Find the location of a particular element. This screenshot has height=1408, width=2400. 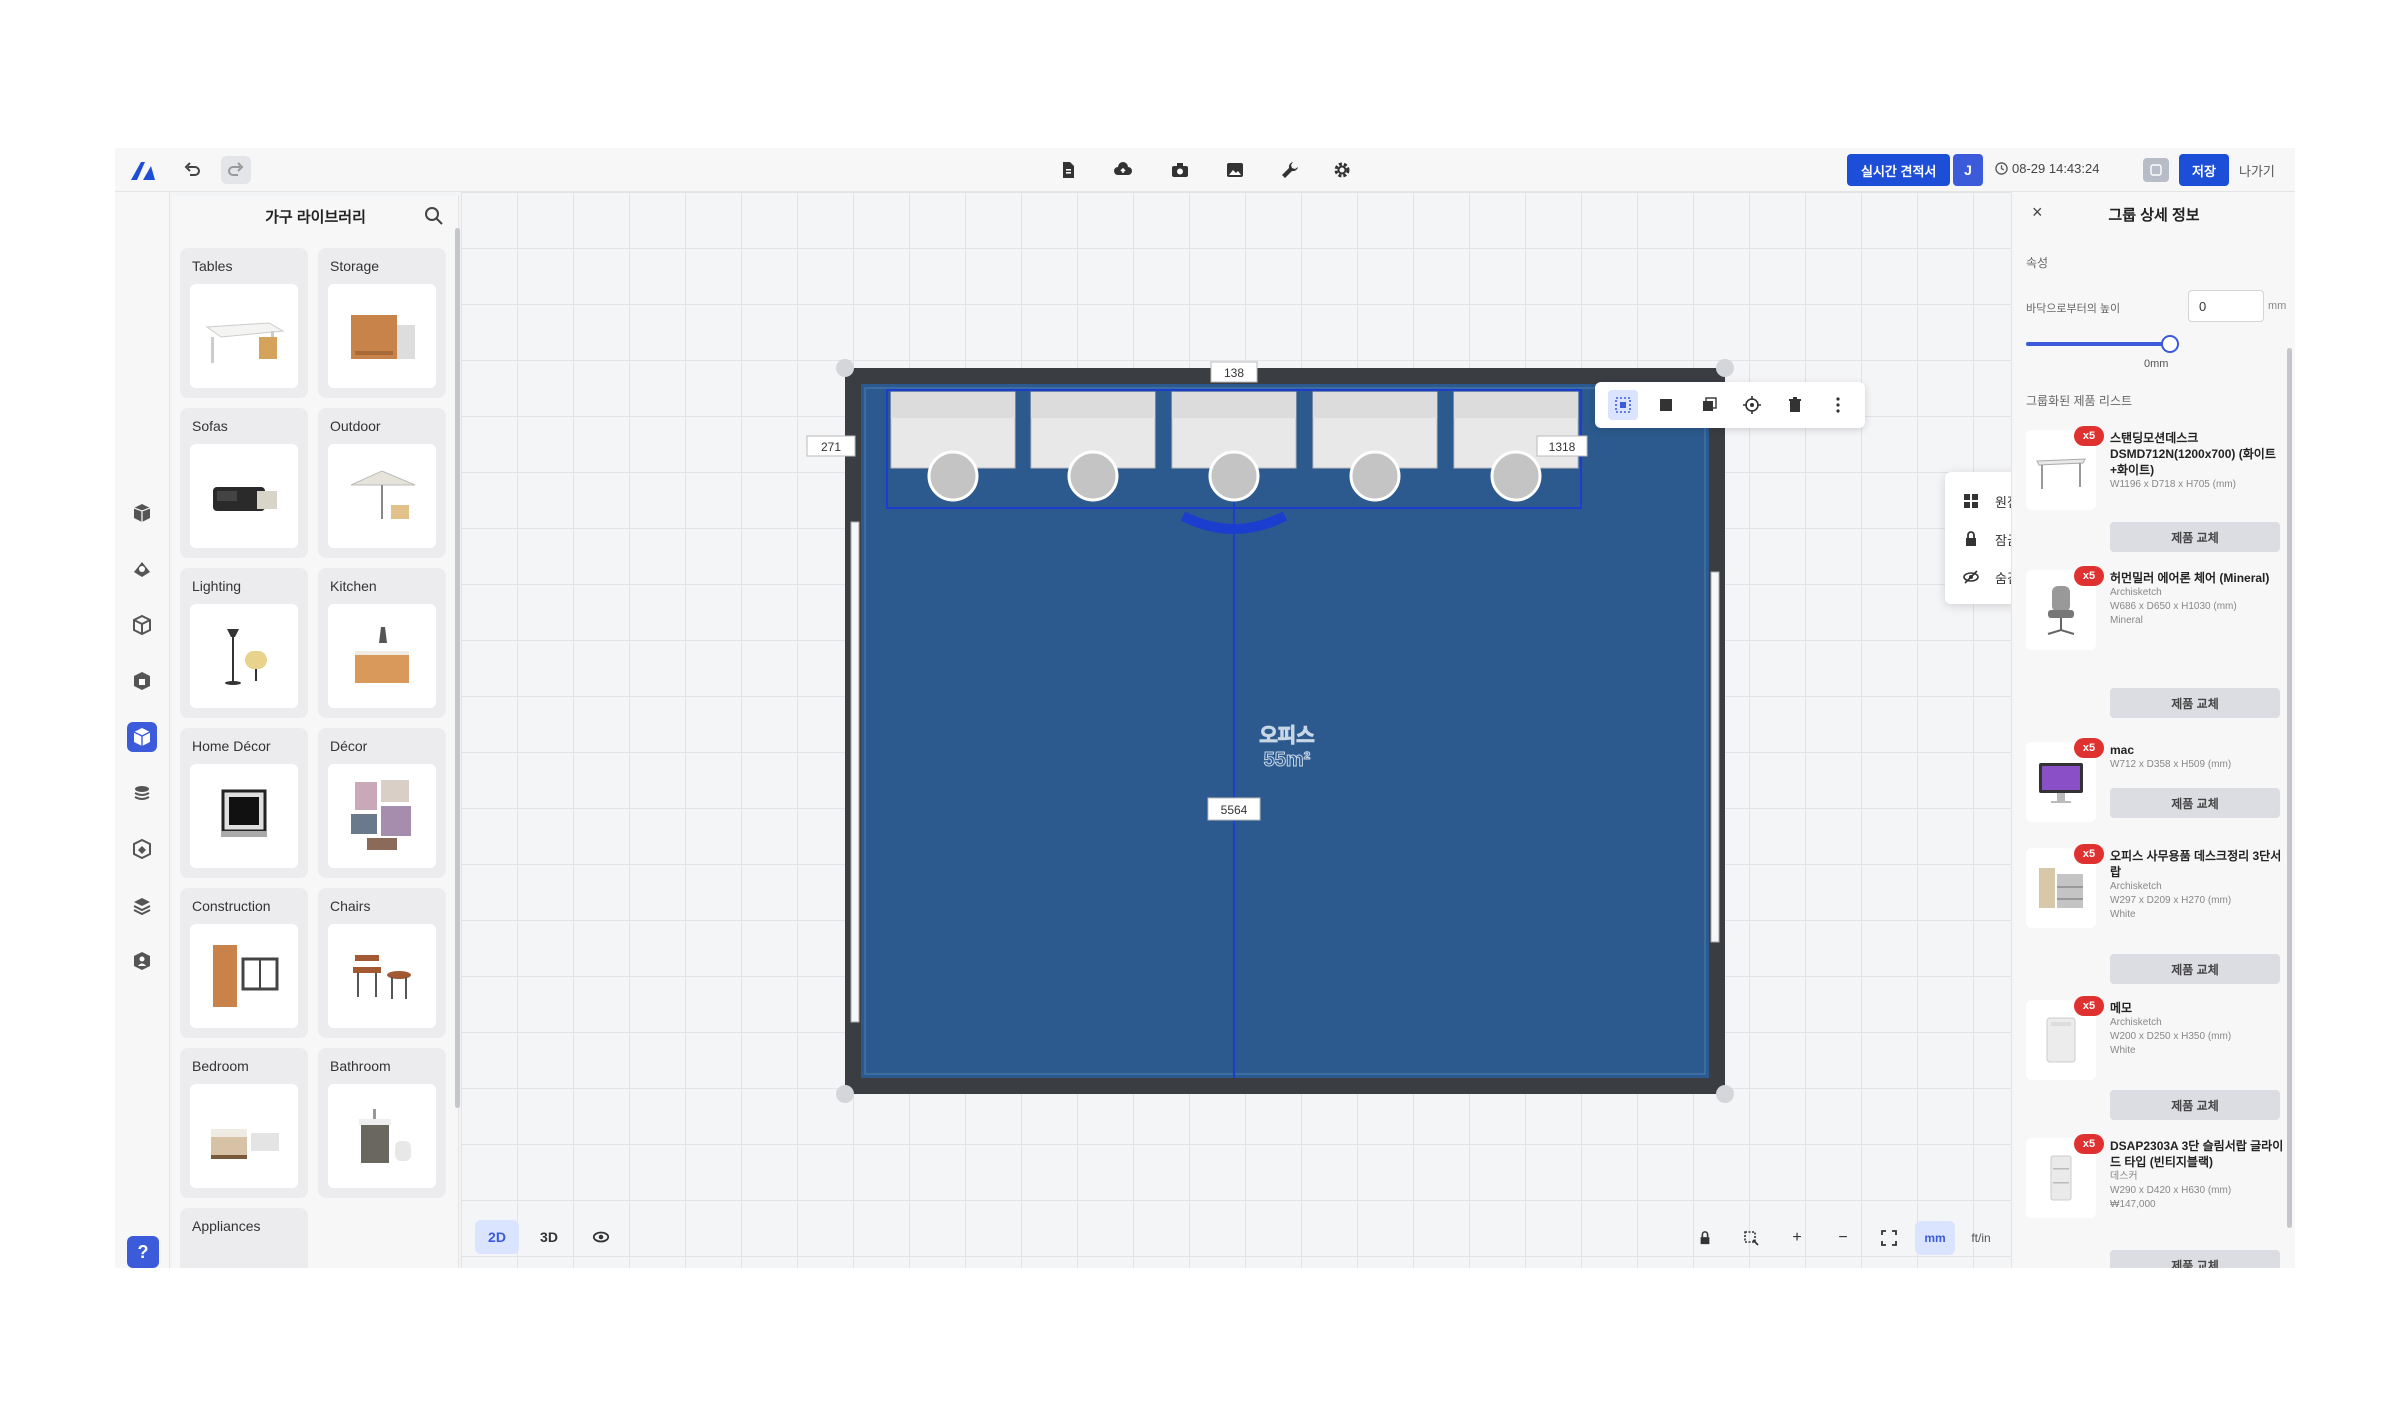

furniture-tool-icon is located at coordinates (142, 737).